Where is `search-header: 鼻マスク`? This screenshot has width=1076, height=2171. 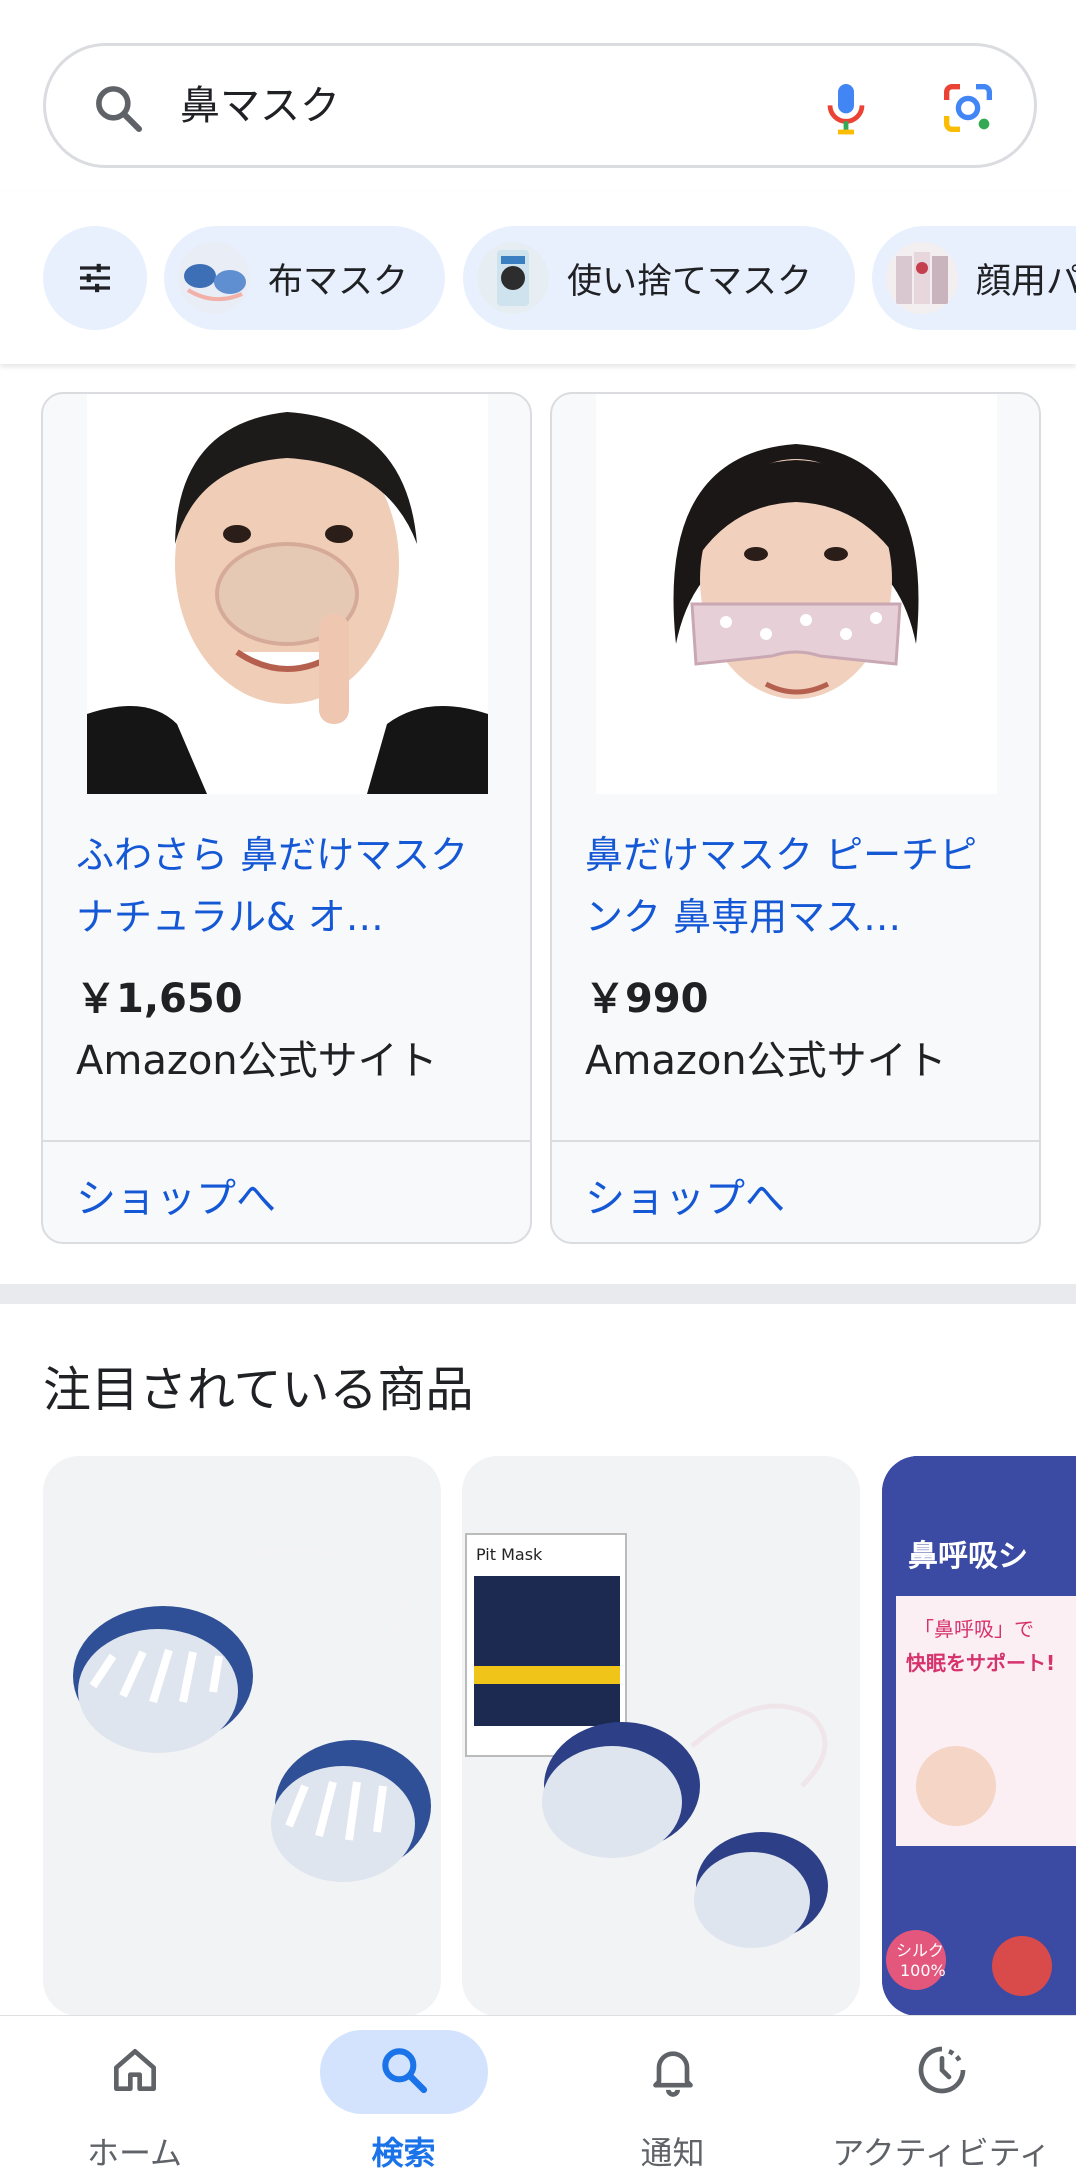
search-header: 鼻マスク is located at coordinates (538, 95).